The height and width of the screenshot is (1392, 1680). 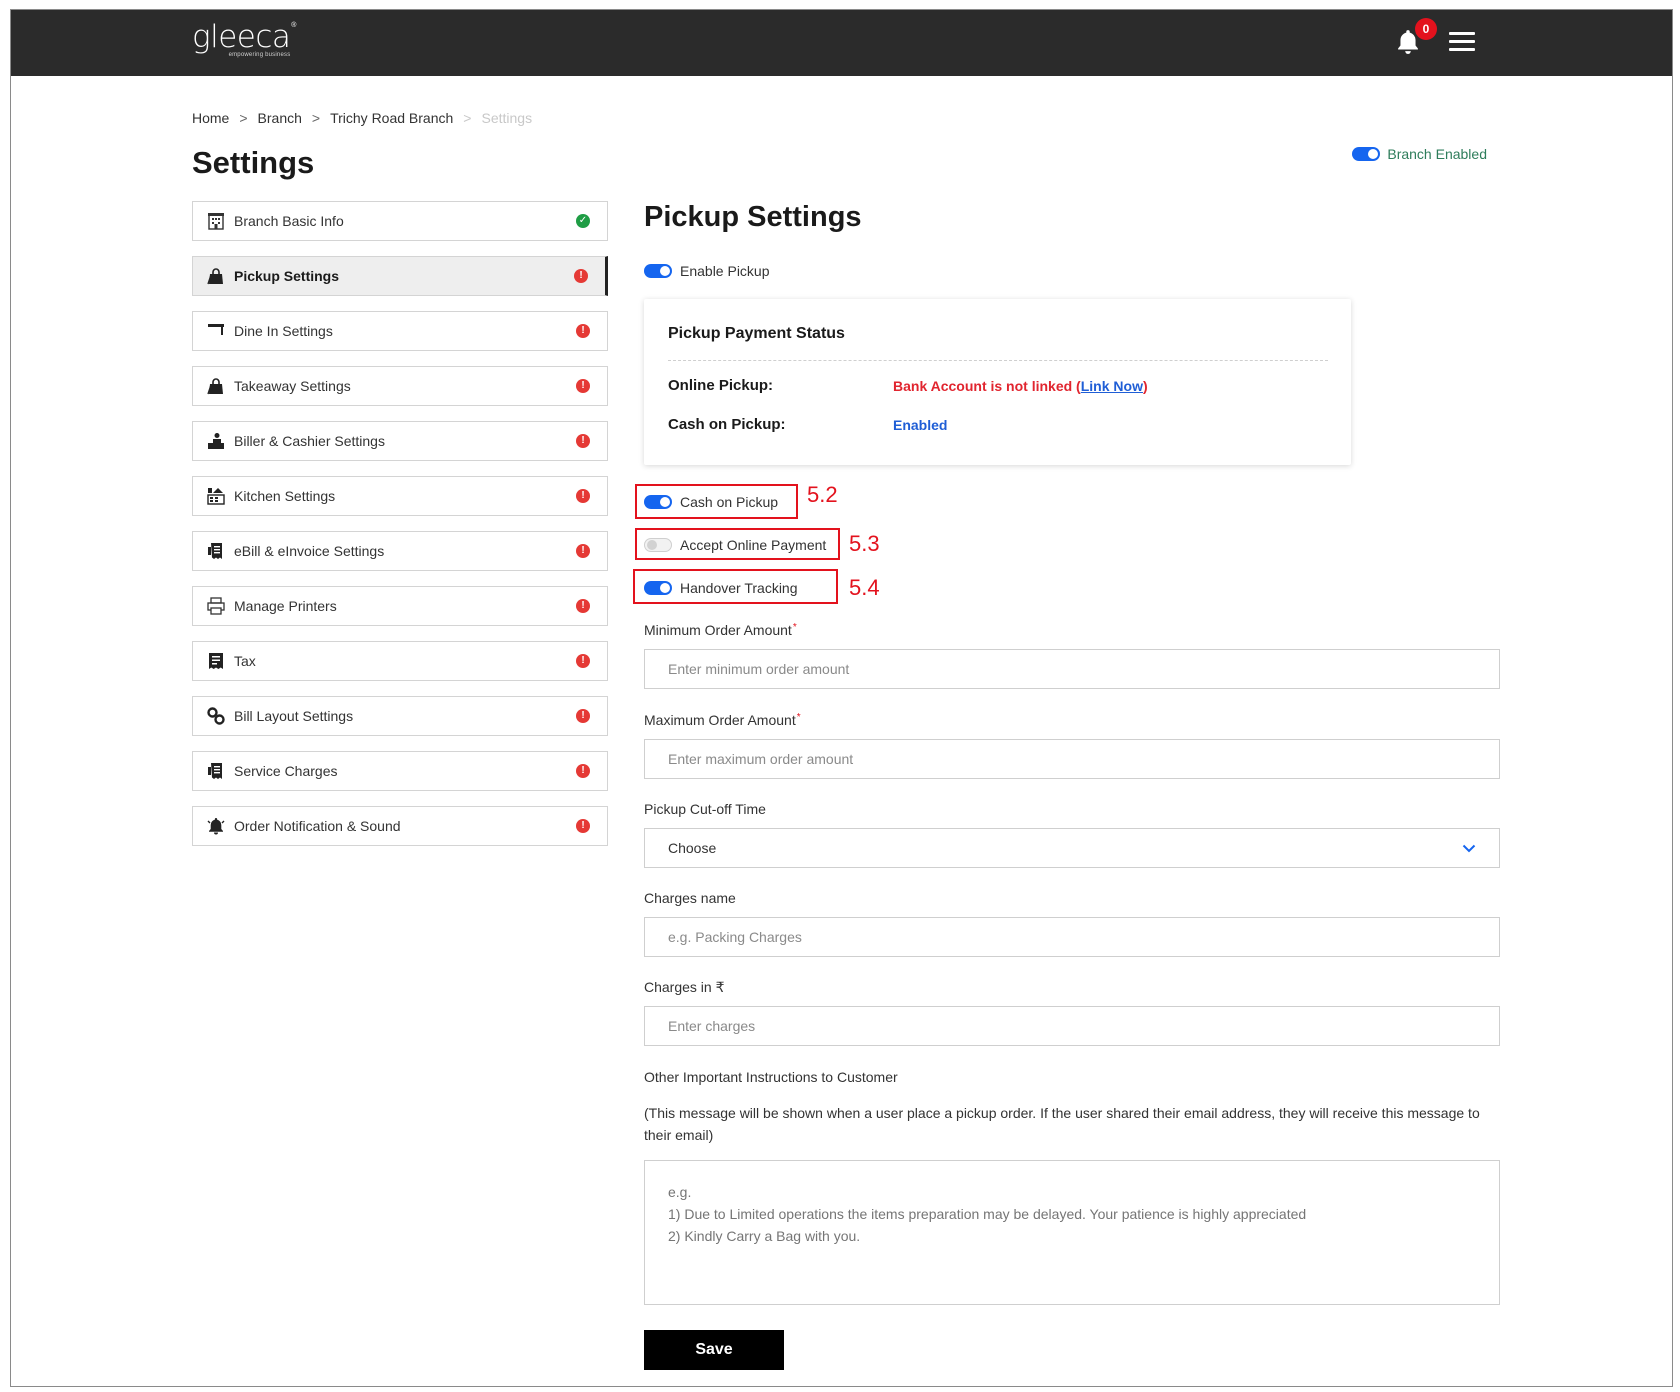 I want to click on instructions-textarea, so click(x=1072, y=1232).